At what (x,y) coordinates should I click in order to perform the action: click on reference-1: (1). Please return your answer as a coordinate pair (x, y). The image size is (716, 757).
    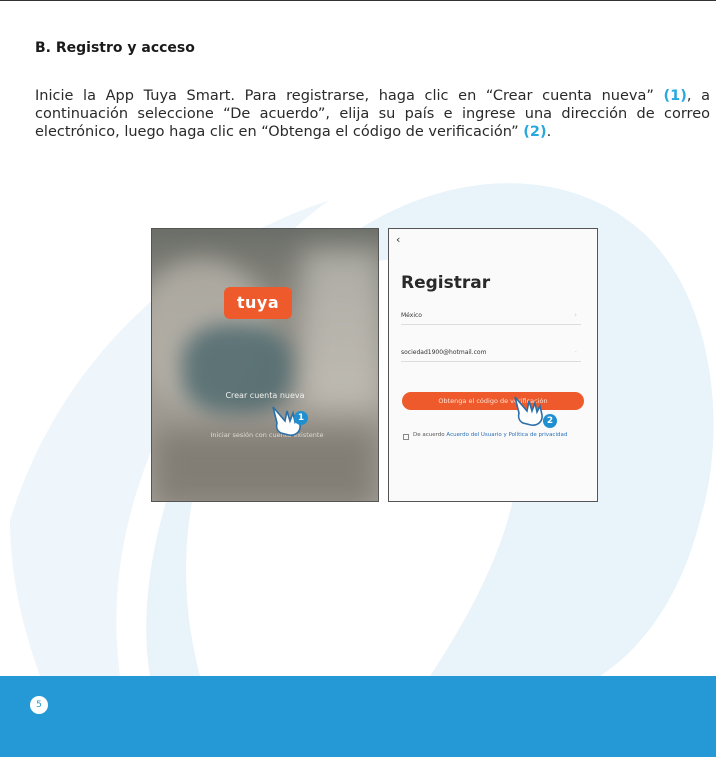
    Looking at the image, I should click on (675, 96).